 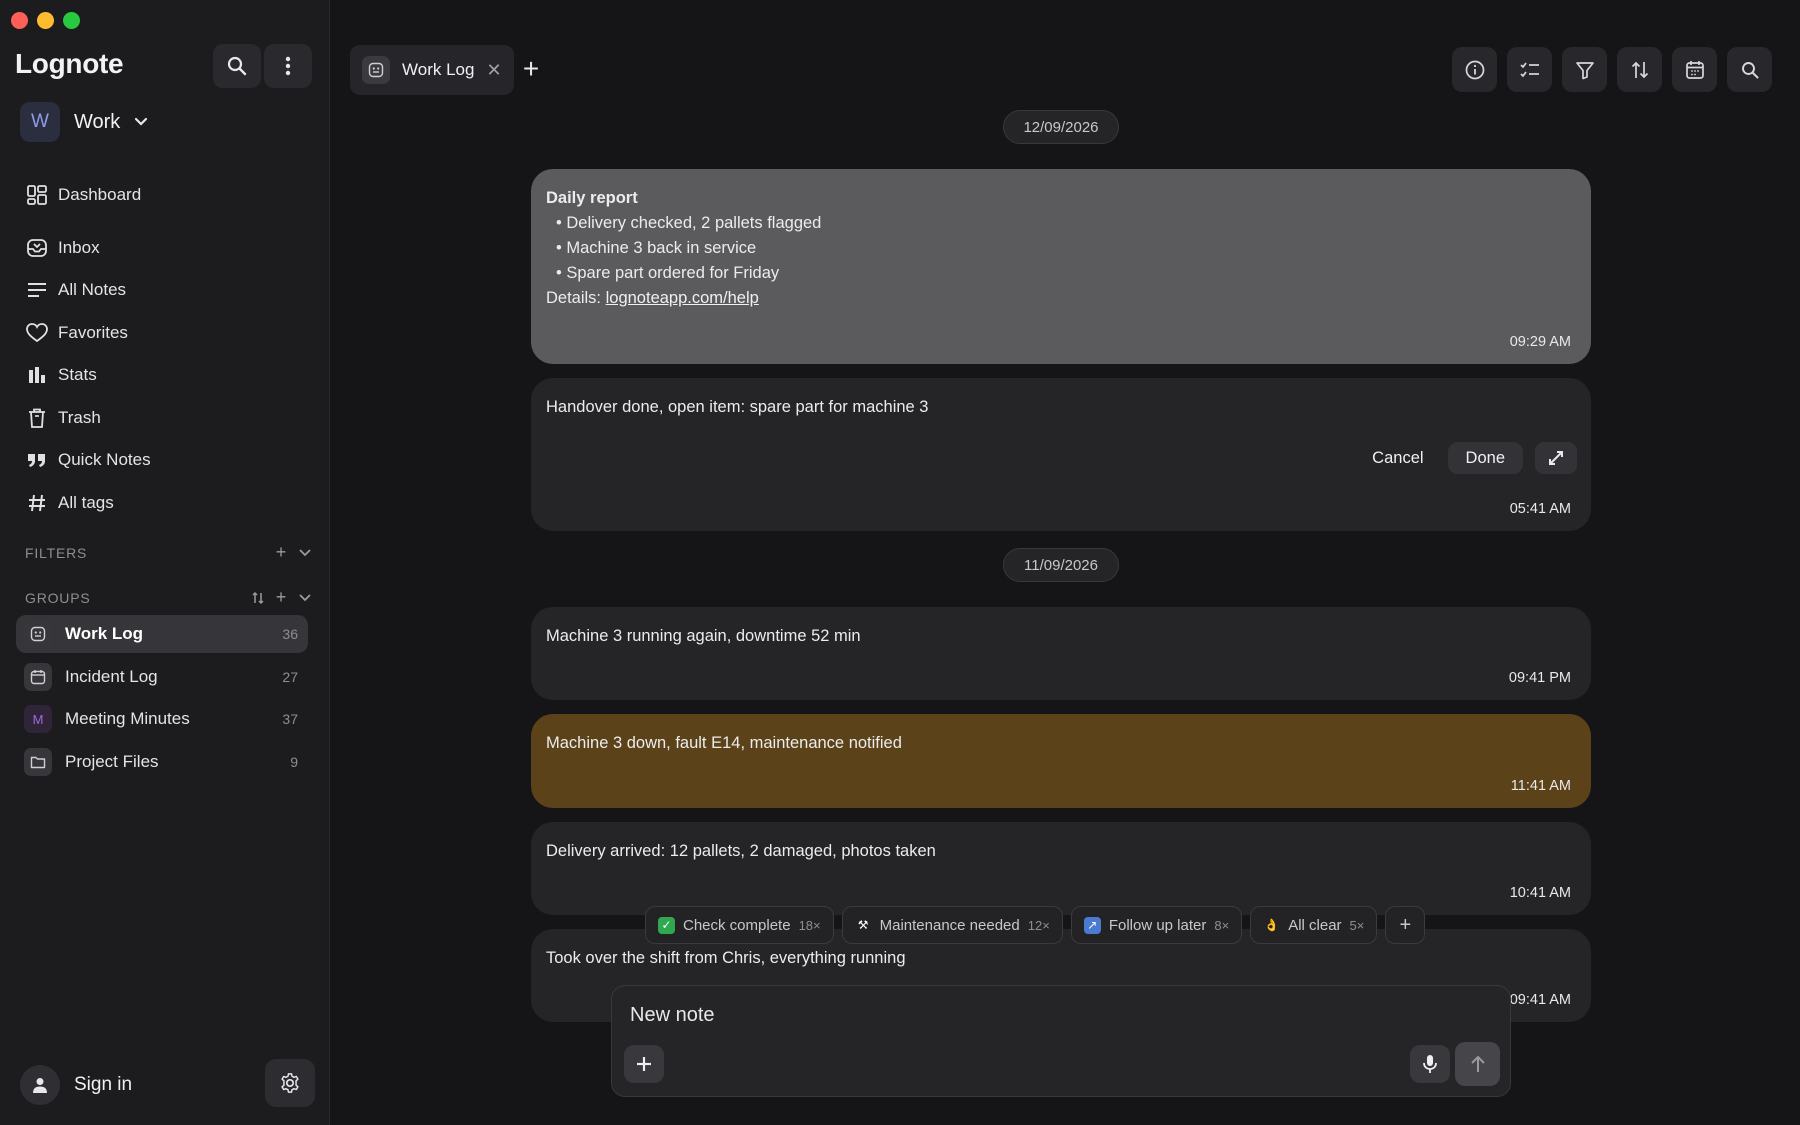 I want to click on hash-icon, so click(x=37, y=503).